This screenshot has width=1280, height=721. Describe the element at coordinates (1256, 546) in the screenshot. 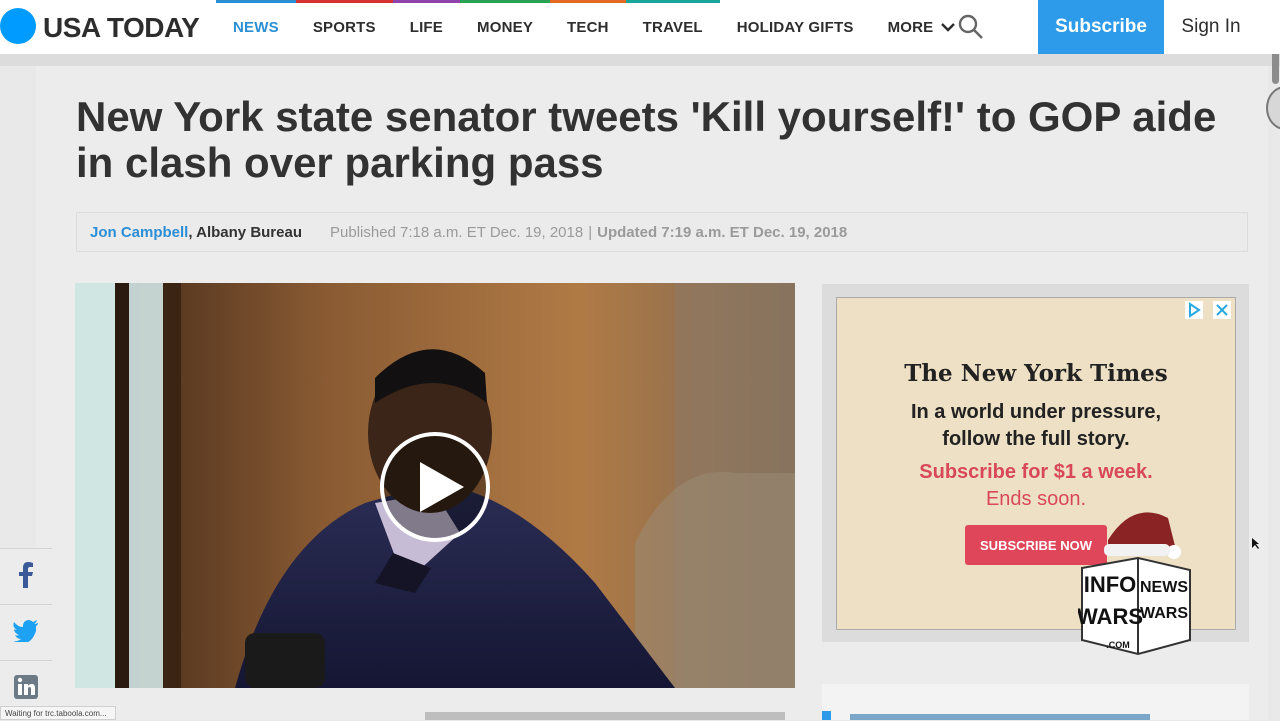

I see `mouse-cursor-icon` at that location.